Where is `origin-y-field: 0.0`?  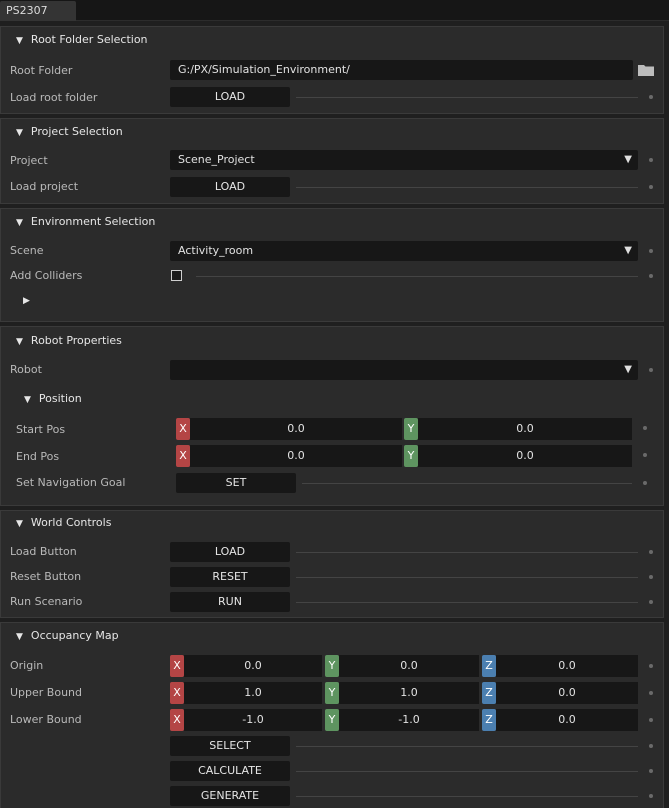 origin-y-field: 0.0 is located at coordinates (409, 666).